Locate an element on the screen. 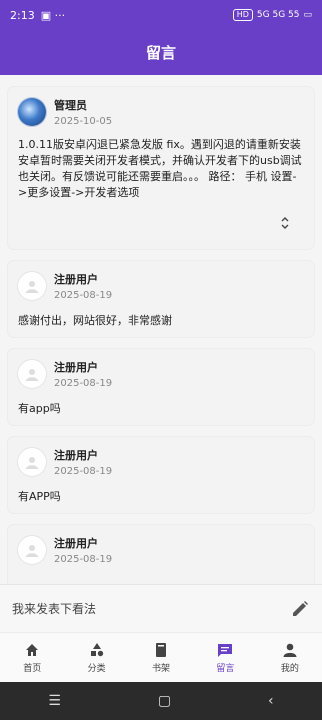 The image size is (322, 720). page-title: 留言 is located at coordinates (160, 53).